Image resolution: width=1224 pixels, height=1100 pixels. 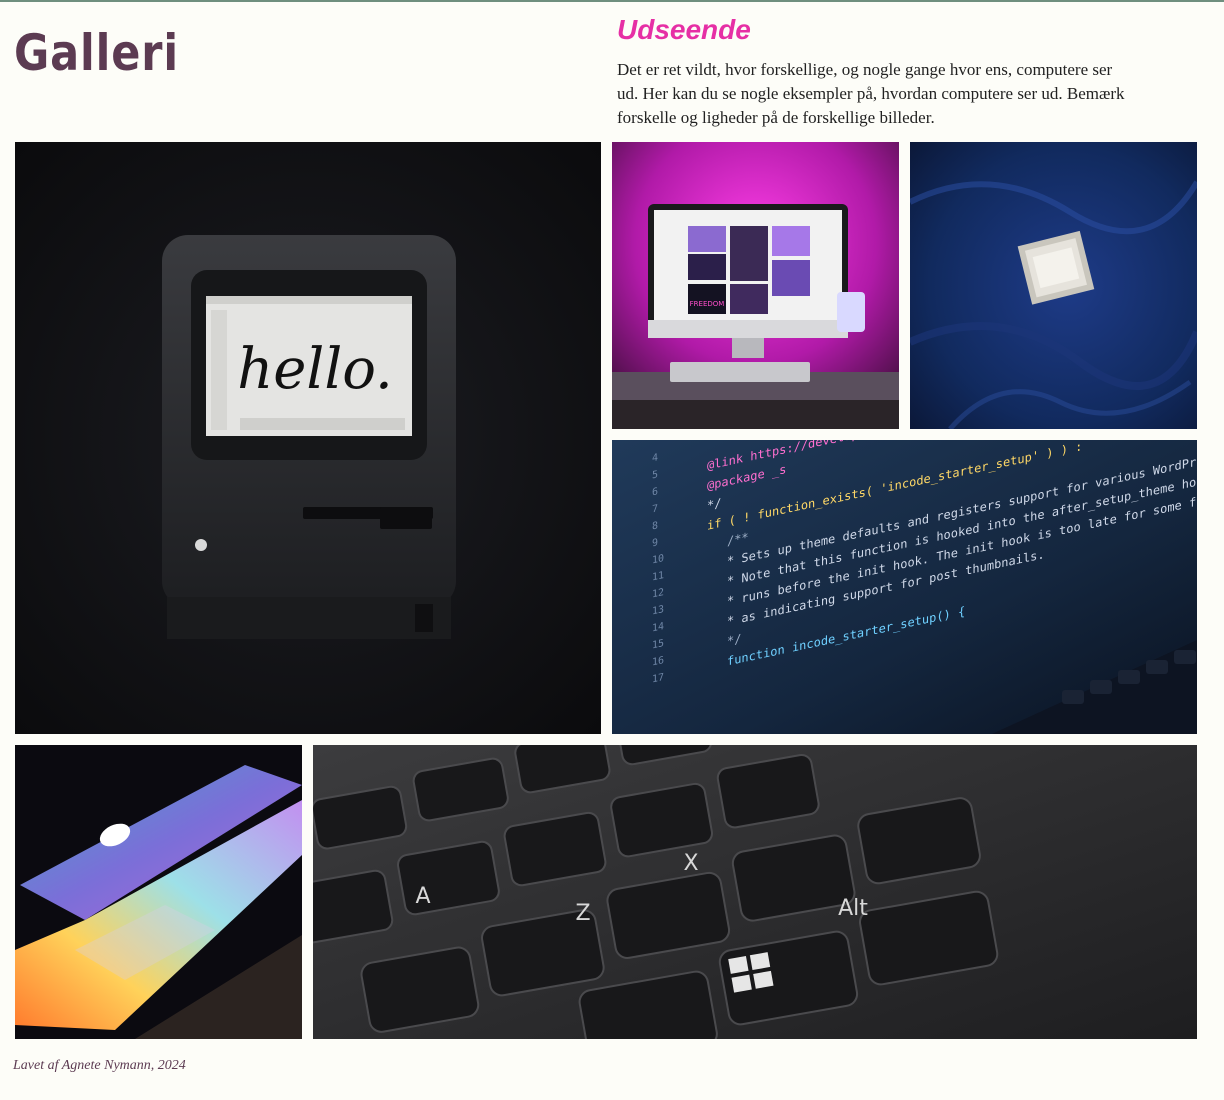 I want to click on cpu-chip-picture, so click(x=1053, y=285).